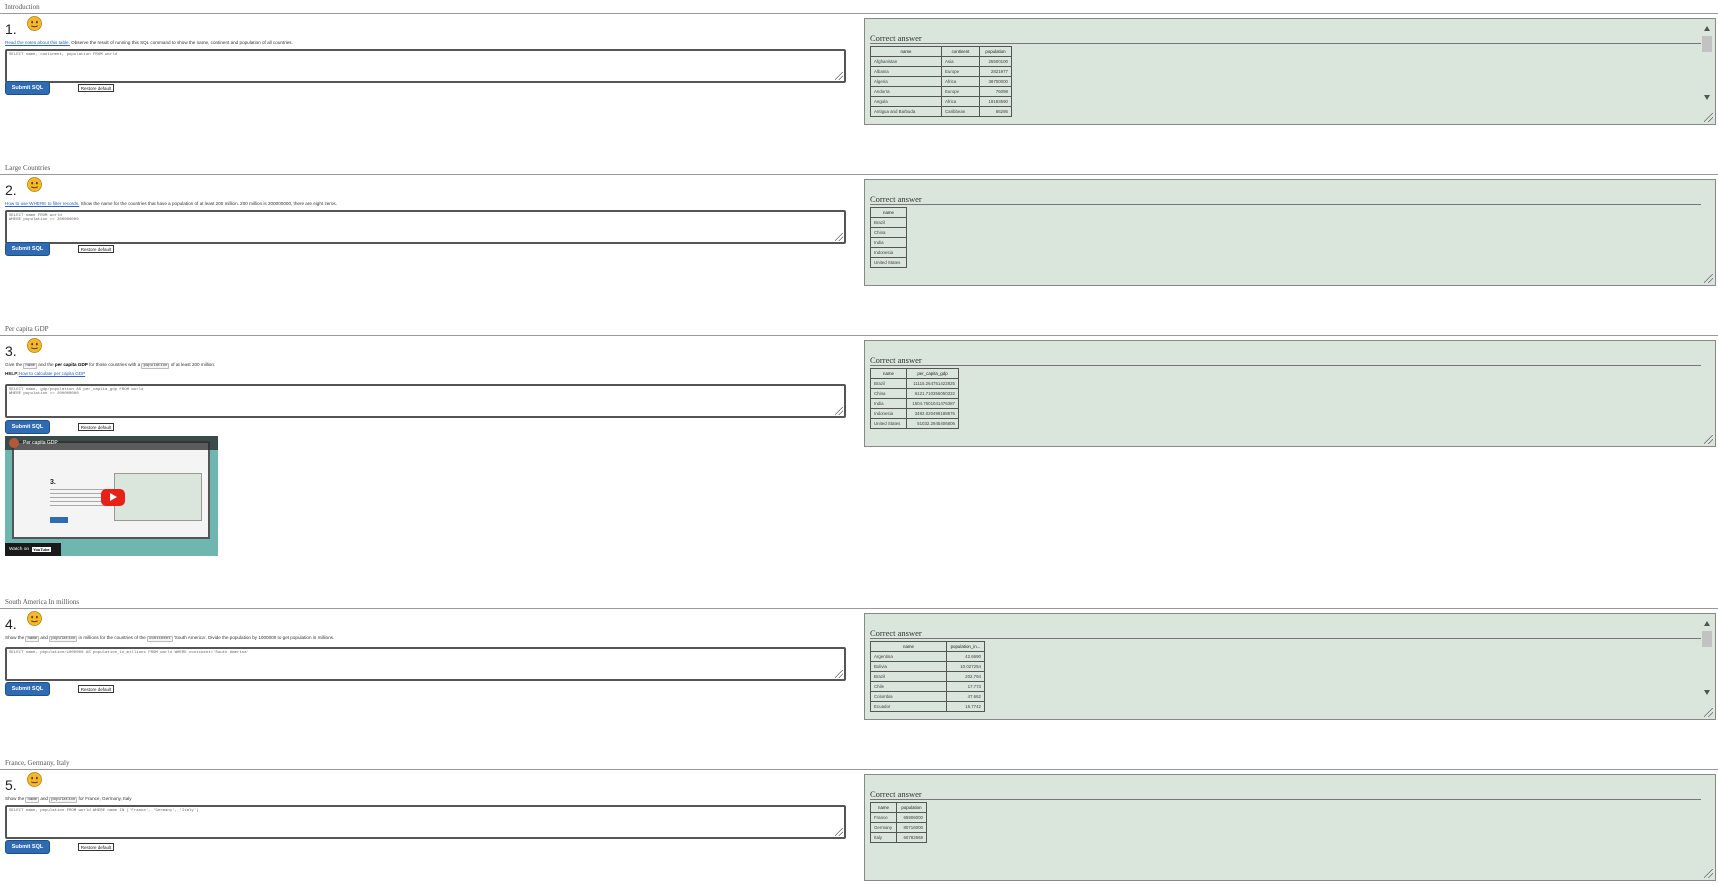 The image size is (1718, 885). What do you see at coordinates (59, 520) in the screenshot?
I see `thumbnail-button` at bounding box center [59, 520].